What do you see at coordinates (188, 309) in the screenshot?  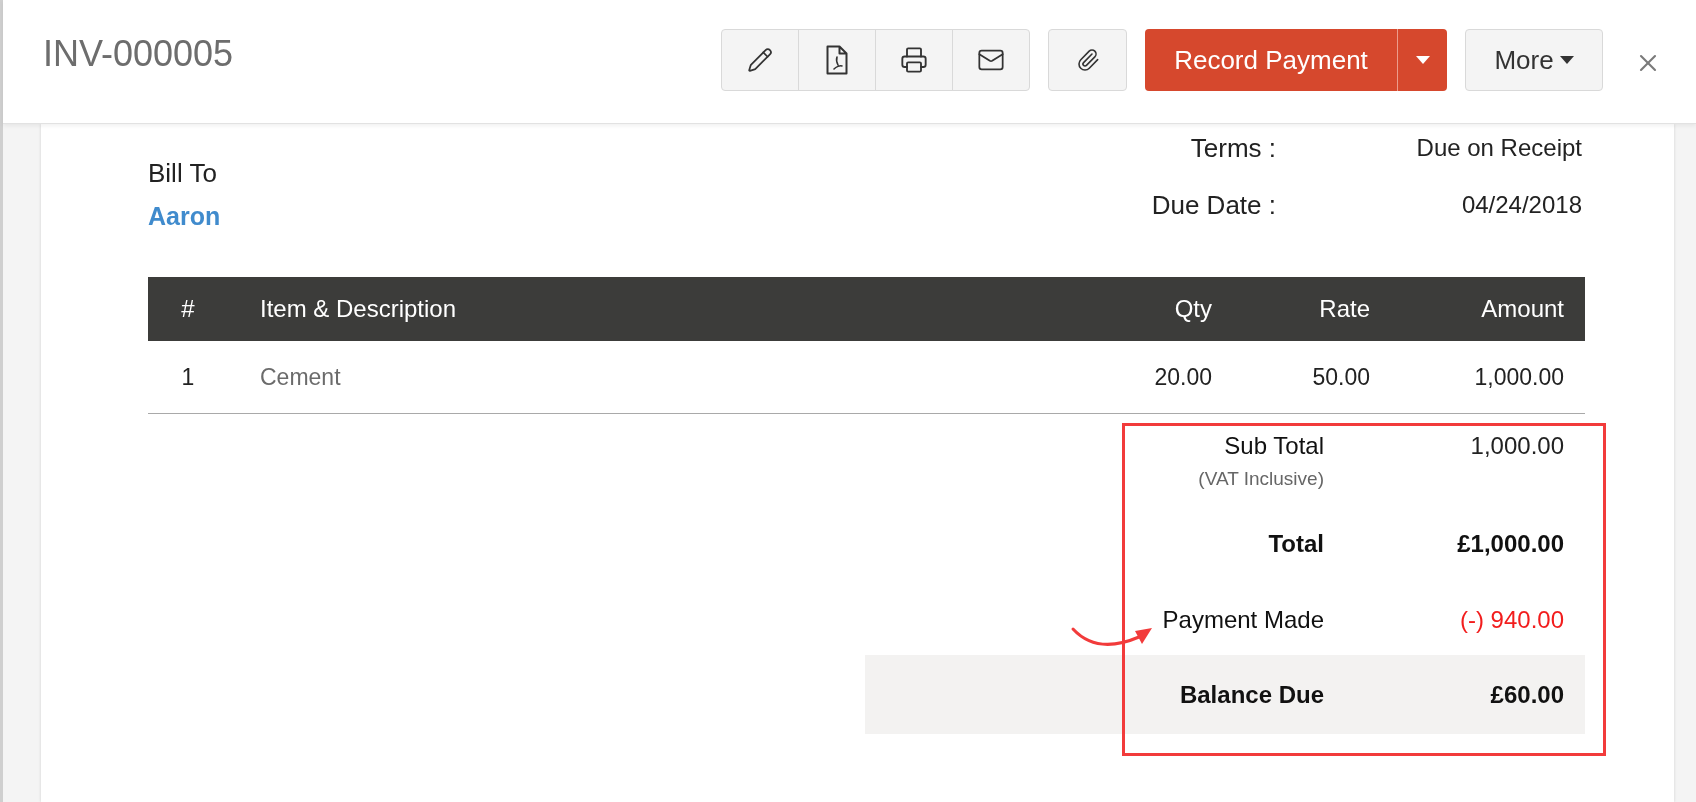 I see `column-header: #` at bounding box center [188, 309].